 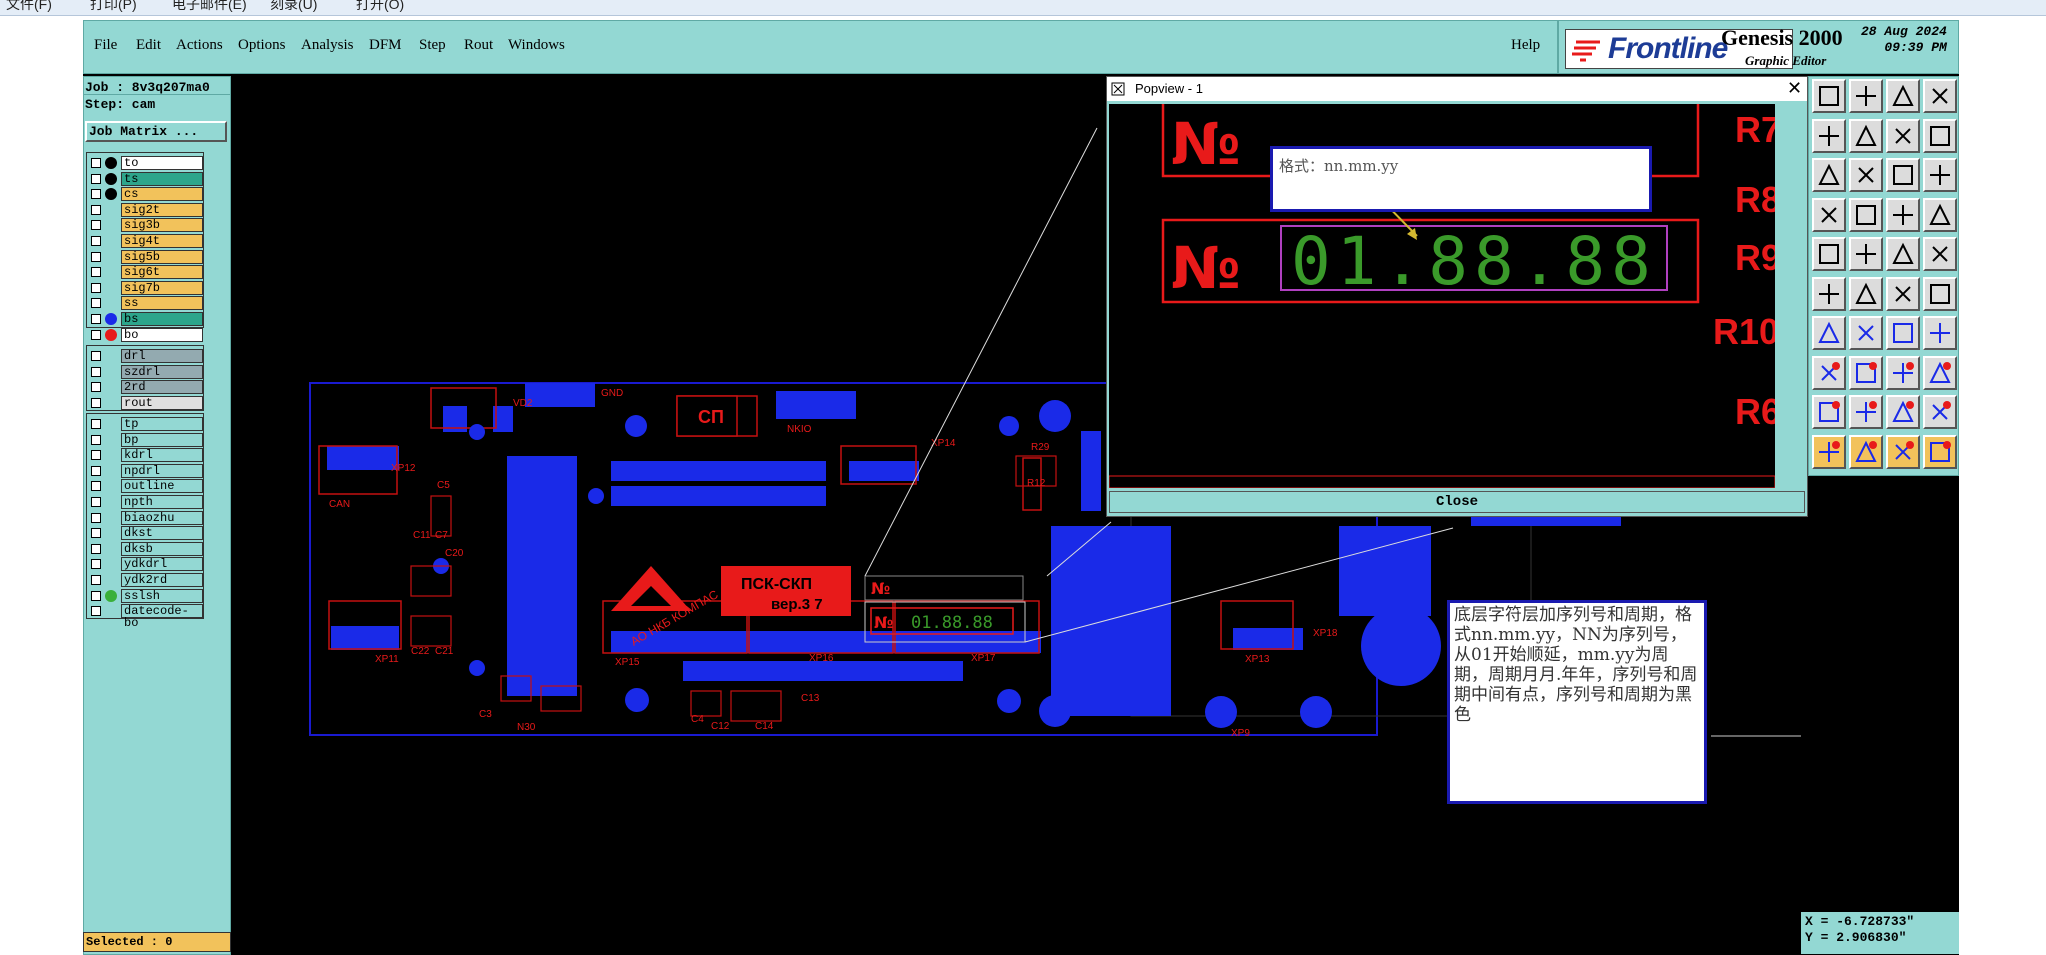 What do you see at coordinates (1829, 333) in the screenshot?
I see `measure-icon` at bounding box center [1829, 333].